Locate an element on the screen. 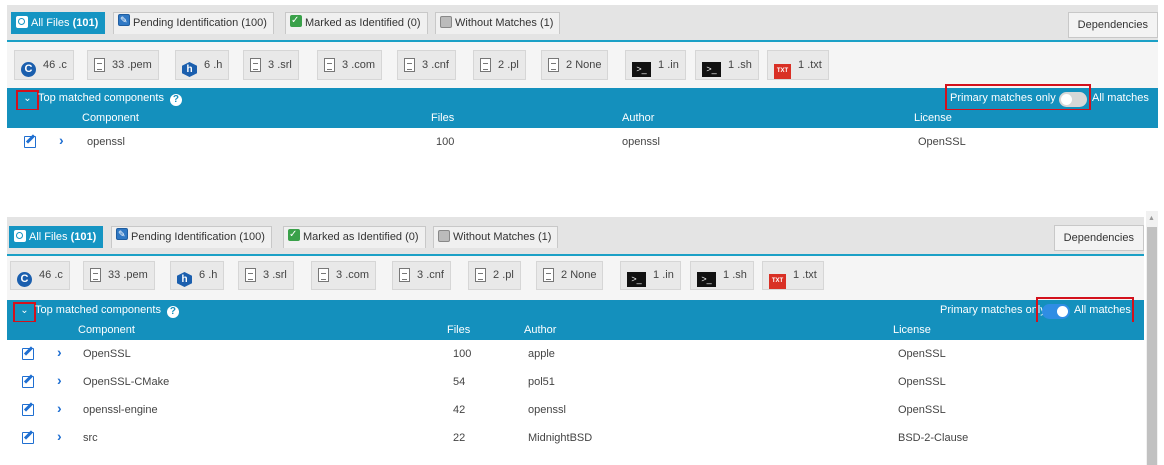  ext-label: .com is located at coordinates (357, 275).